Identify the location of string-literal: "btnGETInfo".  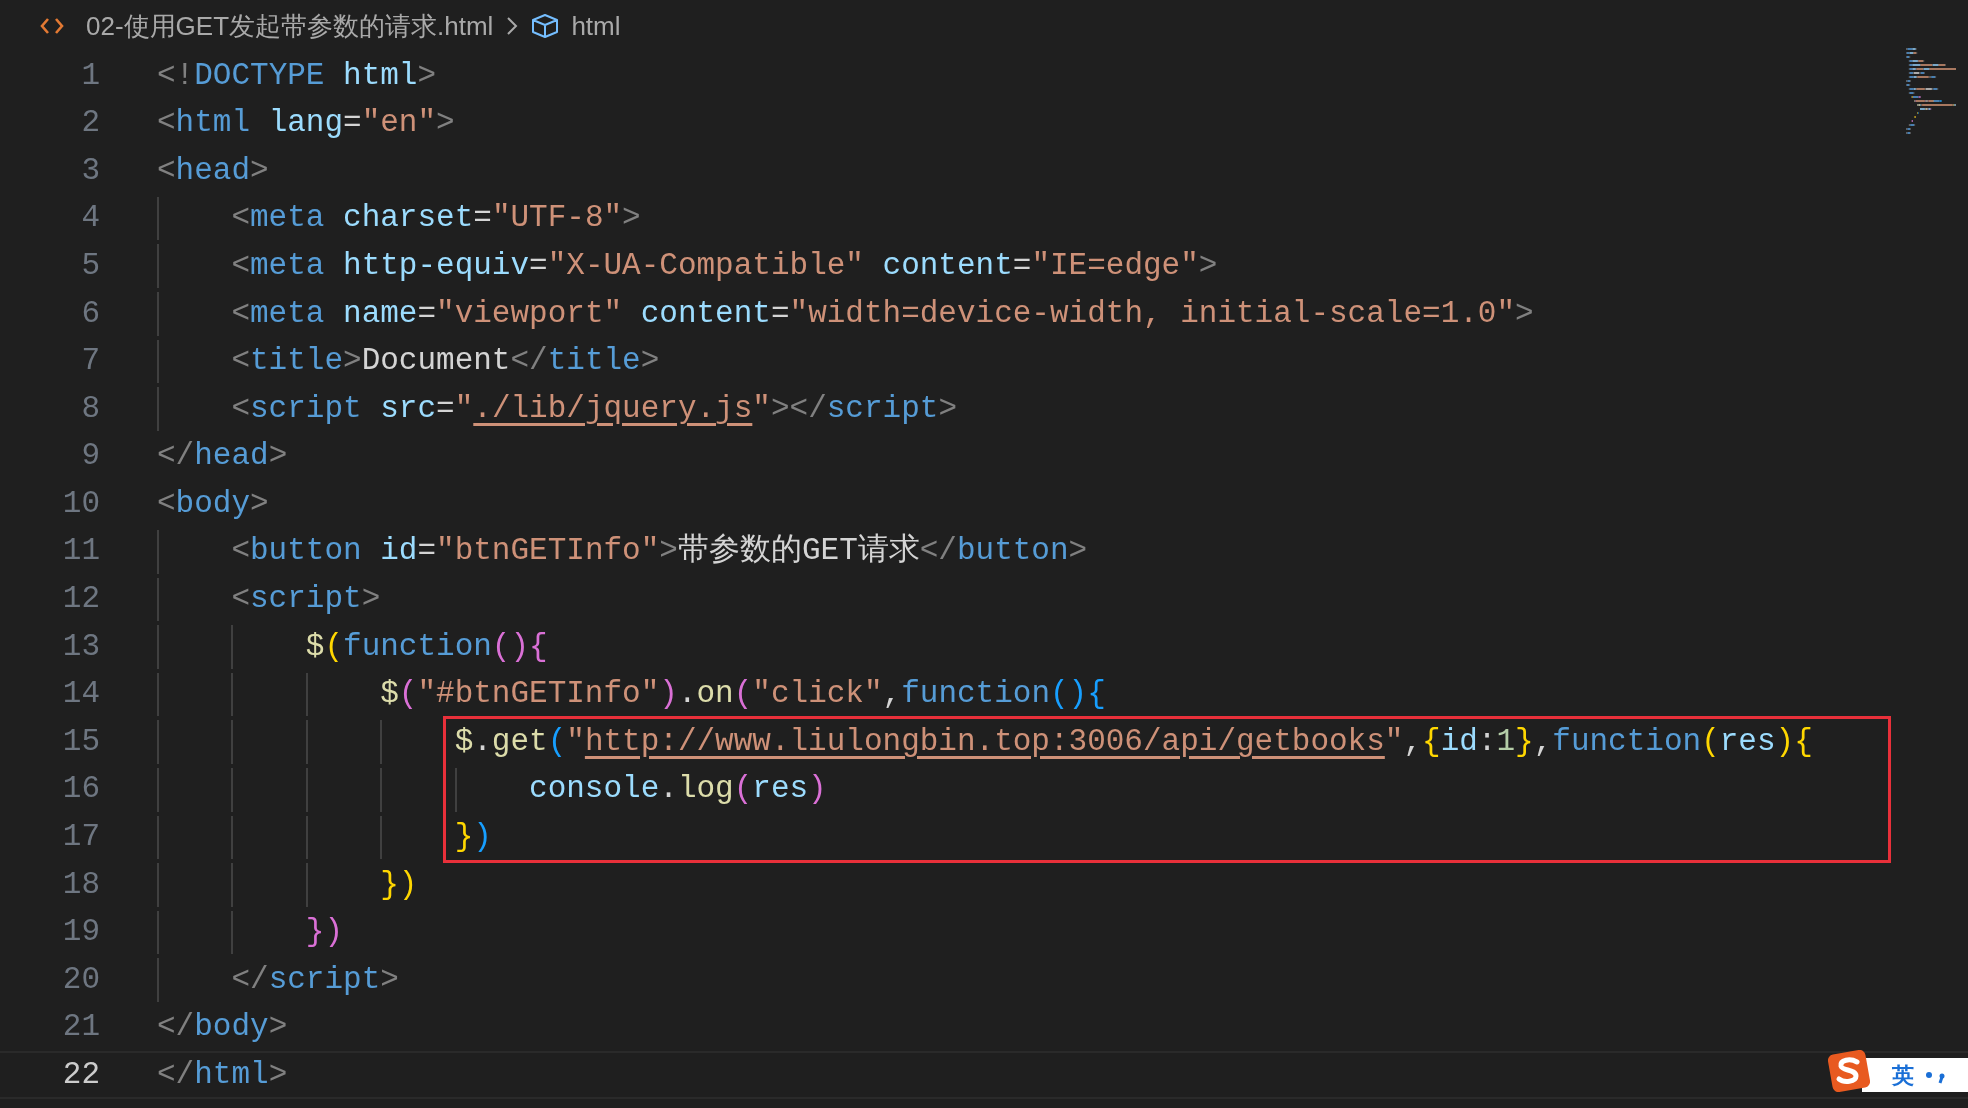
(548, 551).